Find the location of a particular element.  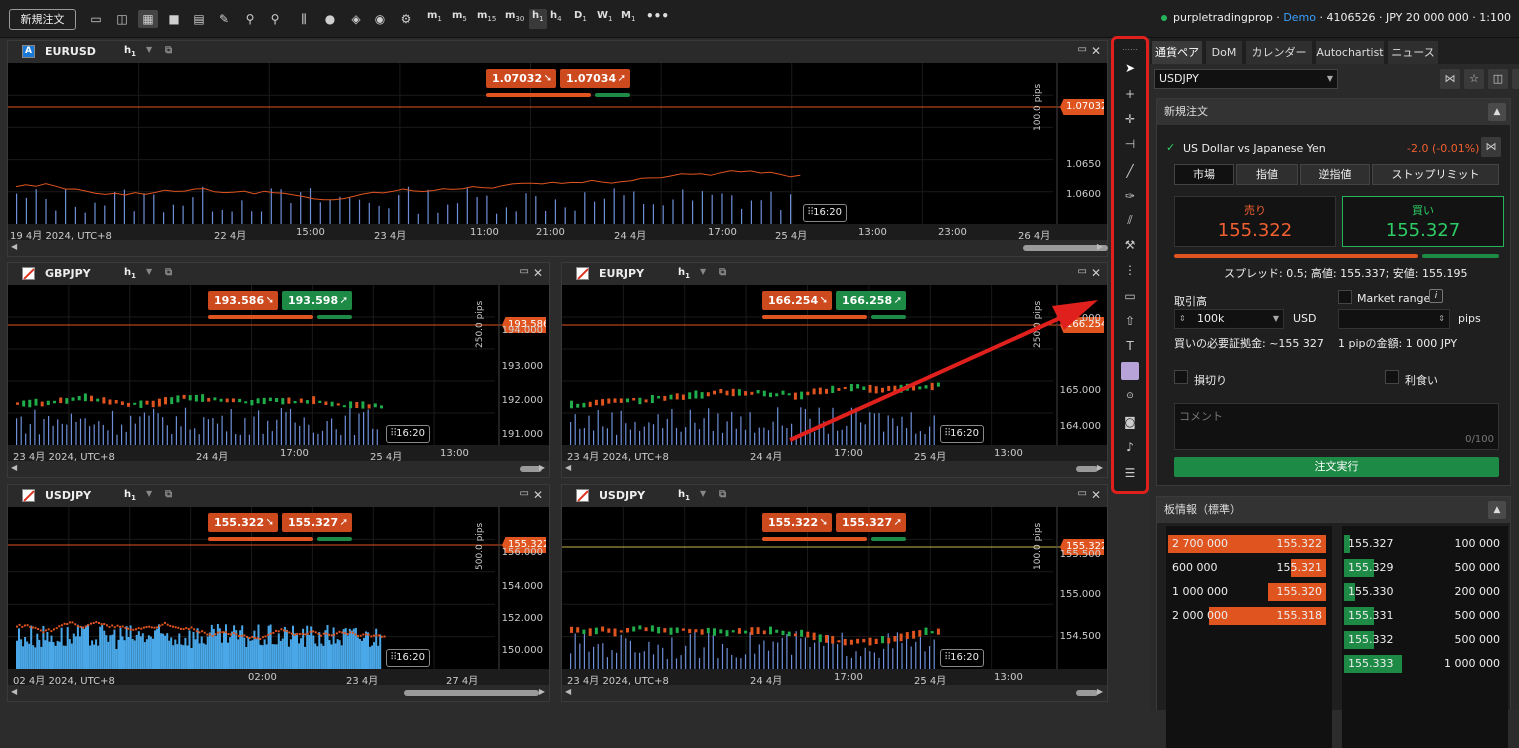

sell-label: 売り is located at coordinates (1255, 210).